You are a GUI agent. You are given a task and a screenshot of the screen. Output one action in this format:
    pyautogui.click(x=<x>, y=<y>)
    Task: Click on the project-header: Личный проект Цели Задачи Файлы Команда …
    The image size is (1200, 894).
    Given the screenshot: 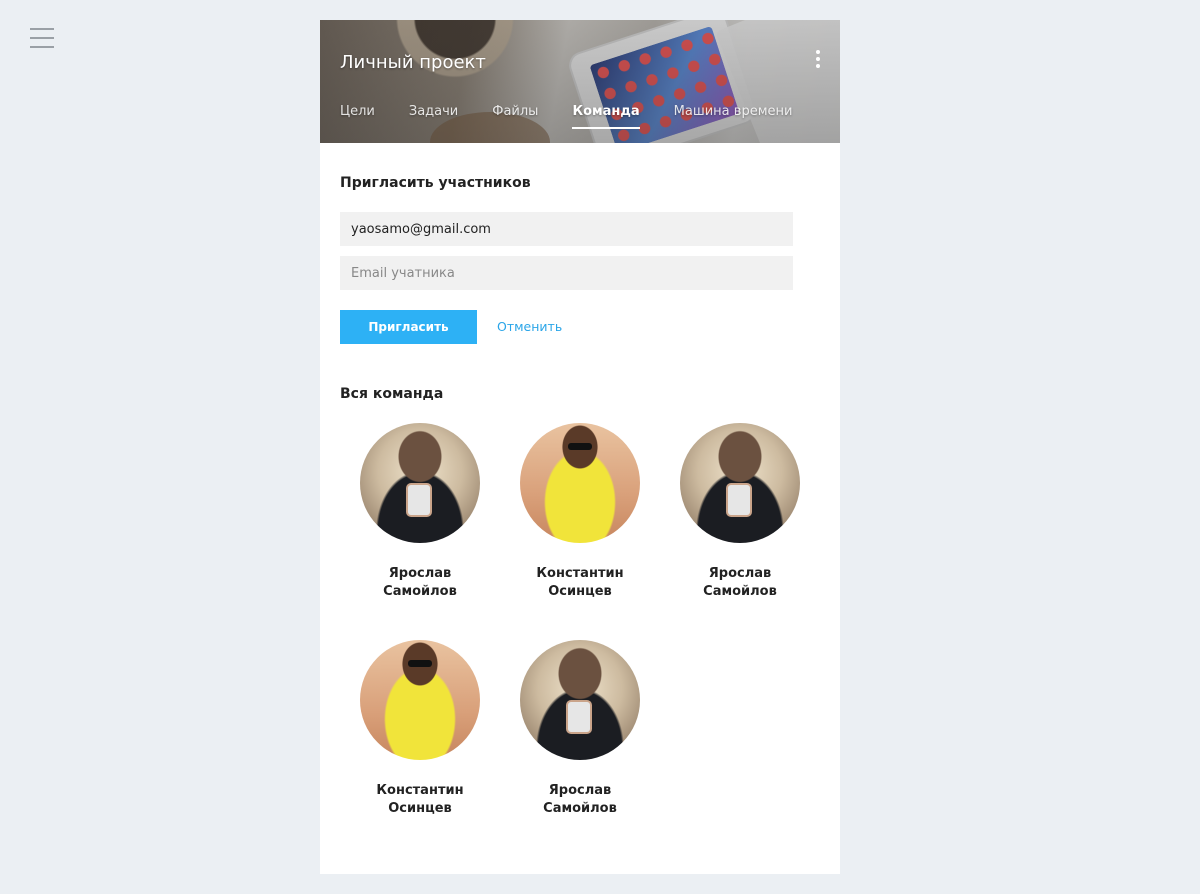 What is the action you would take?
    pyautogui.click(x=580, y=81)
    